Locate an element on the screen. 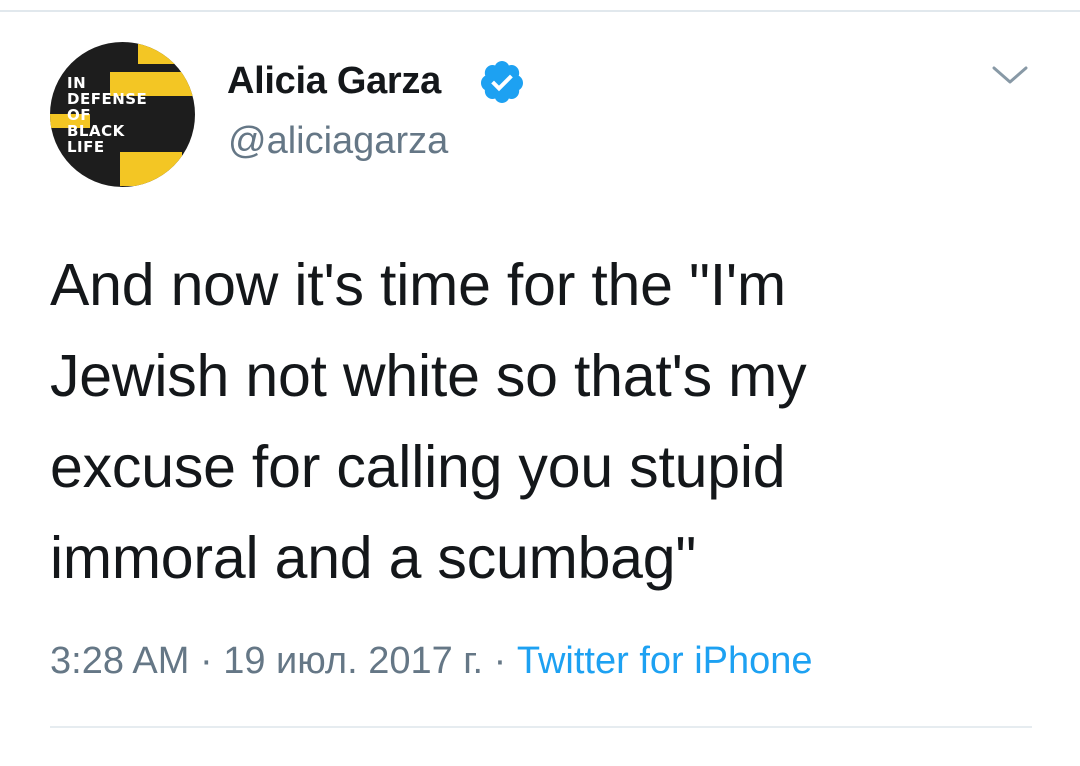 This screenshot has width=1080, height=766. display-name: Alicia Garza is located at coordinates (334, 81).